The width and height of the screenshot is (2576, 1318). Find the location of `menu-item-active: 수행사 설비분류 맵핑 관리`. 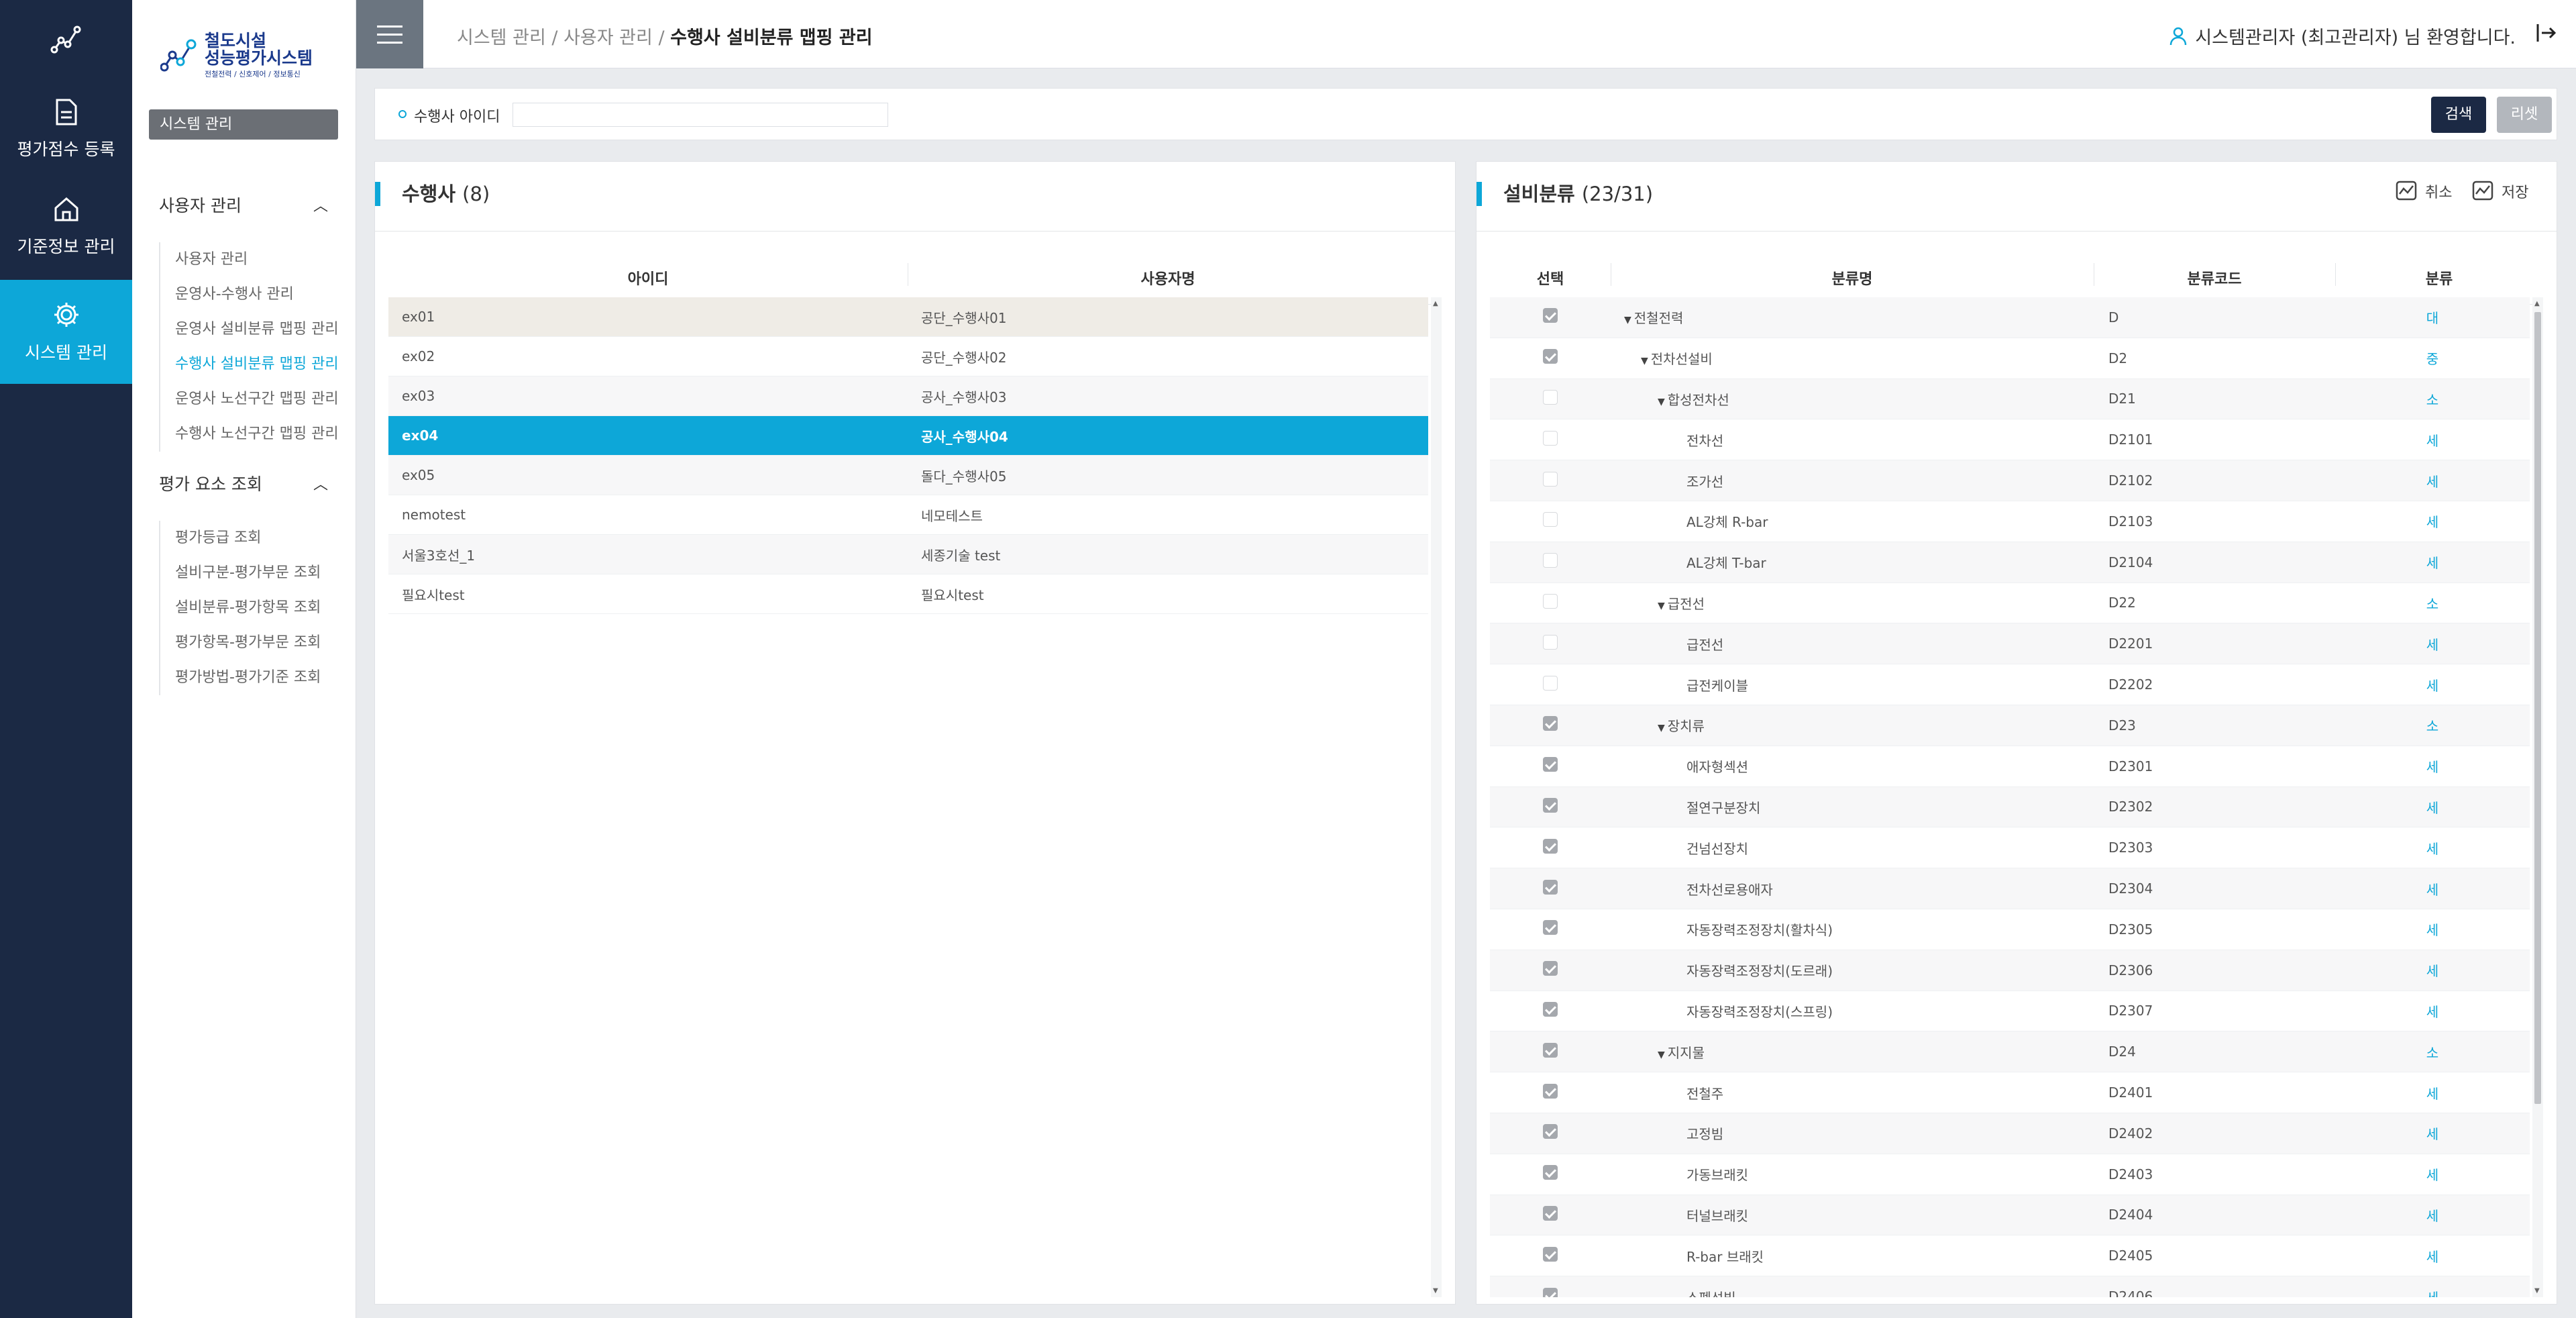

menu-item-active: 수행사 설비분류 맵핑 관리 is located at coordinates (257, 364).